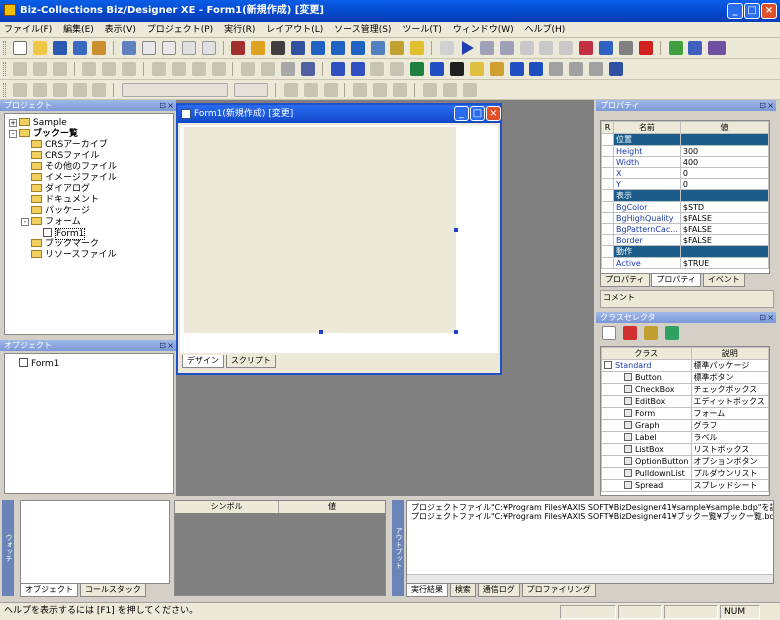 The width and height of the screenshot is (780, 620). What do you see at coordinates (685, 425) in the screenshot?
I see `class-row: Graph グラフ` at bounding box center [685, 425].